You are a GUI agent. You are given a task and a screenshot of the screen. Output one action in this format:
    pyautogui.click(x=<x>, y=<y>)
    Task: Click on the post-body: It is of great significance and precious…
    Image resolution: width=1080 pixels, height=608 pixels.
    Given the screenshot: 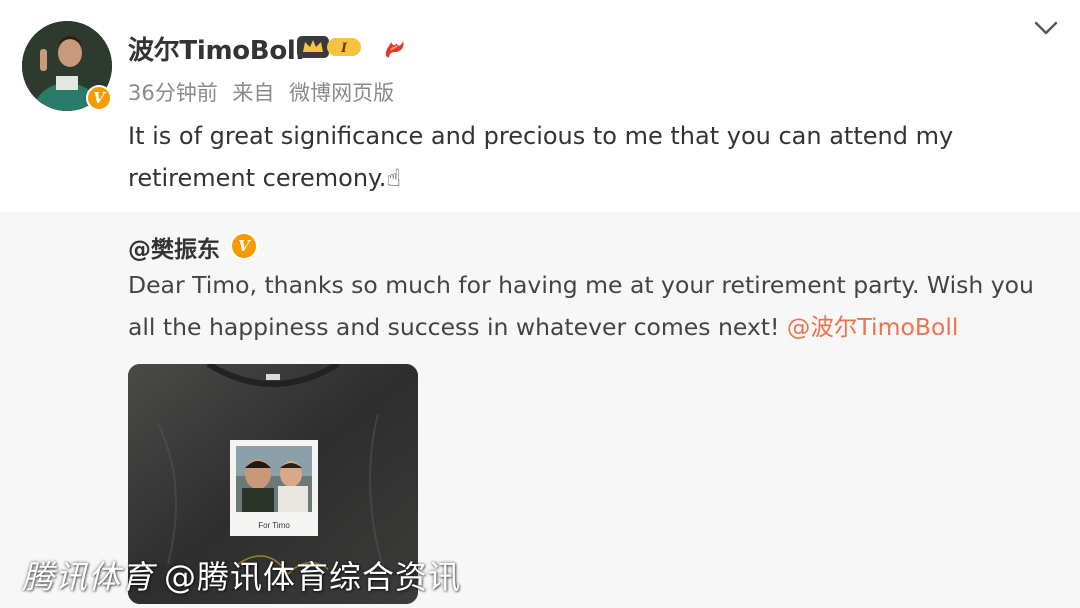 What is the action you would take?
    pyautogui.click(x=541, y=157)
    